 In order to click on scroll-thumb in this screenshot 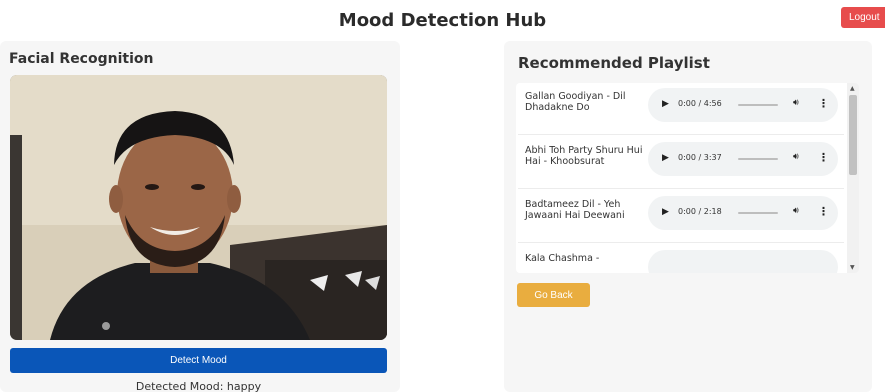, I will do `click(853, 135)`.